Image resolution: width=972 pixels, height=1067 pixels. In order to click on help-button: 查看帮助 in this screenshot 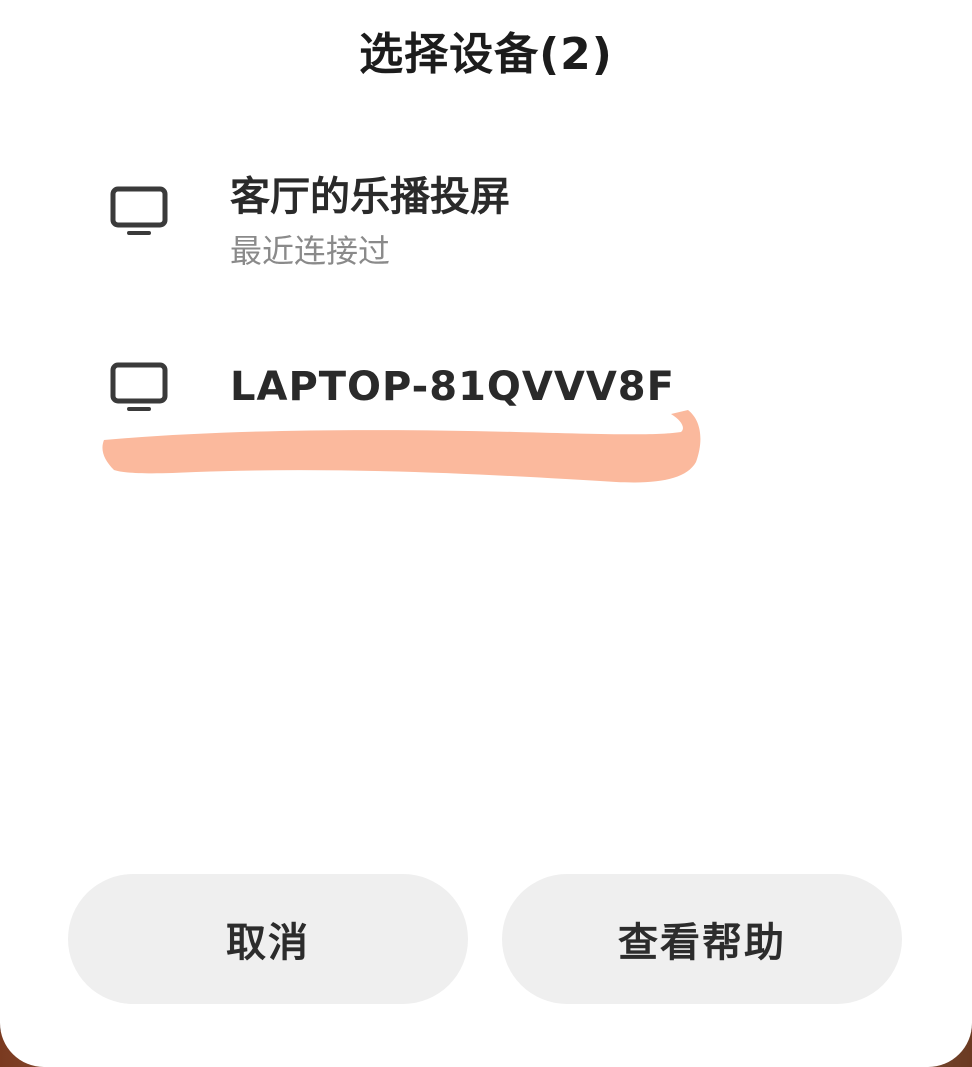, I will do `click(702, 939)`.